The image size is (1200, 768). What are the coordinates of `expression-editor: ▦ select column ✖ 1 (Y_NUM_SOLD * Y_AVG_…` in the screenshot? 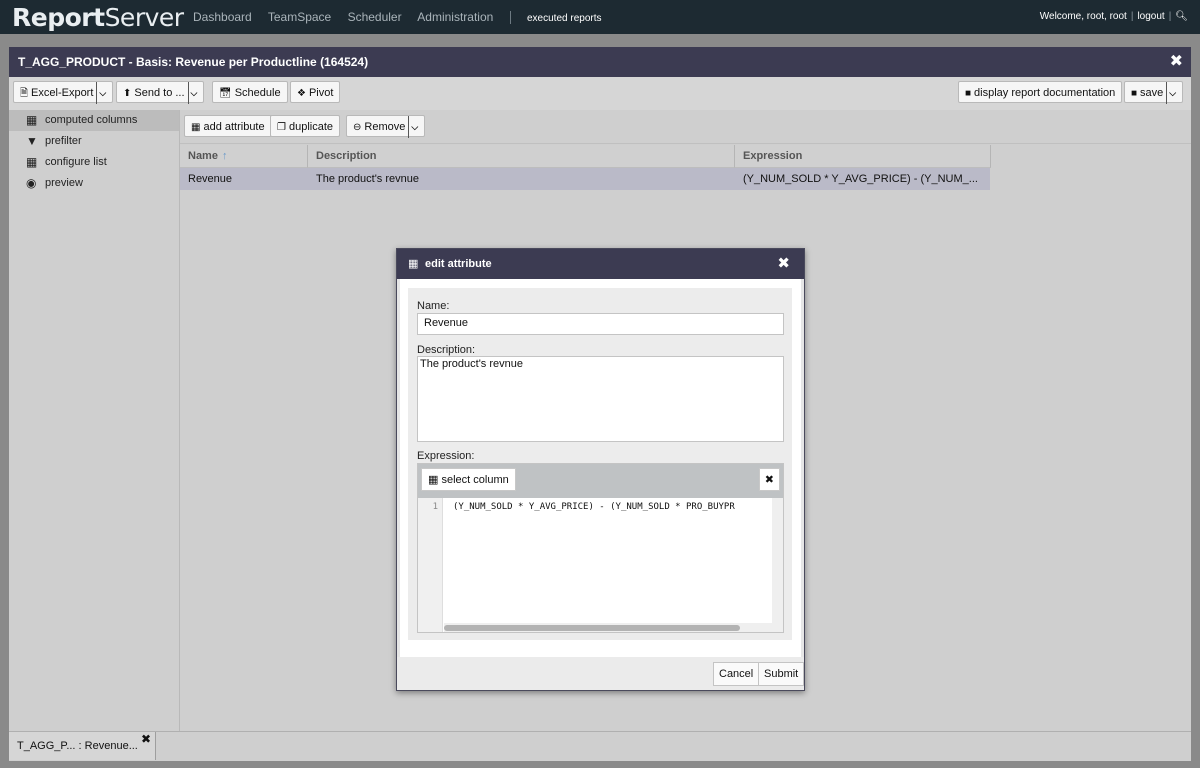 It's located at (600, 548).